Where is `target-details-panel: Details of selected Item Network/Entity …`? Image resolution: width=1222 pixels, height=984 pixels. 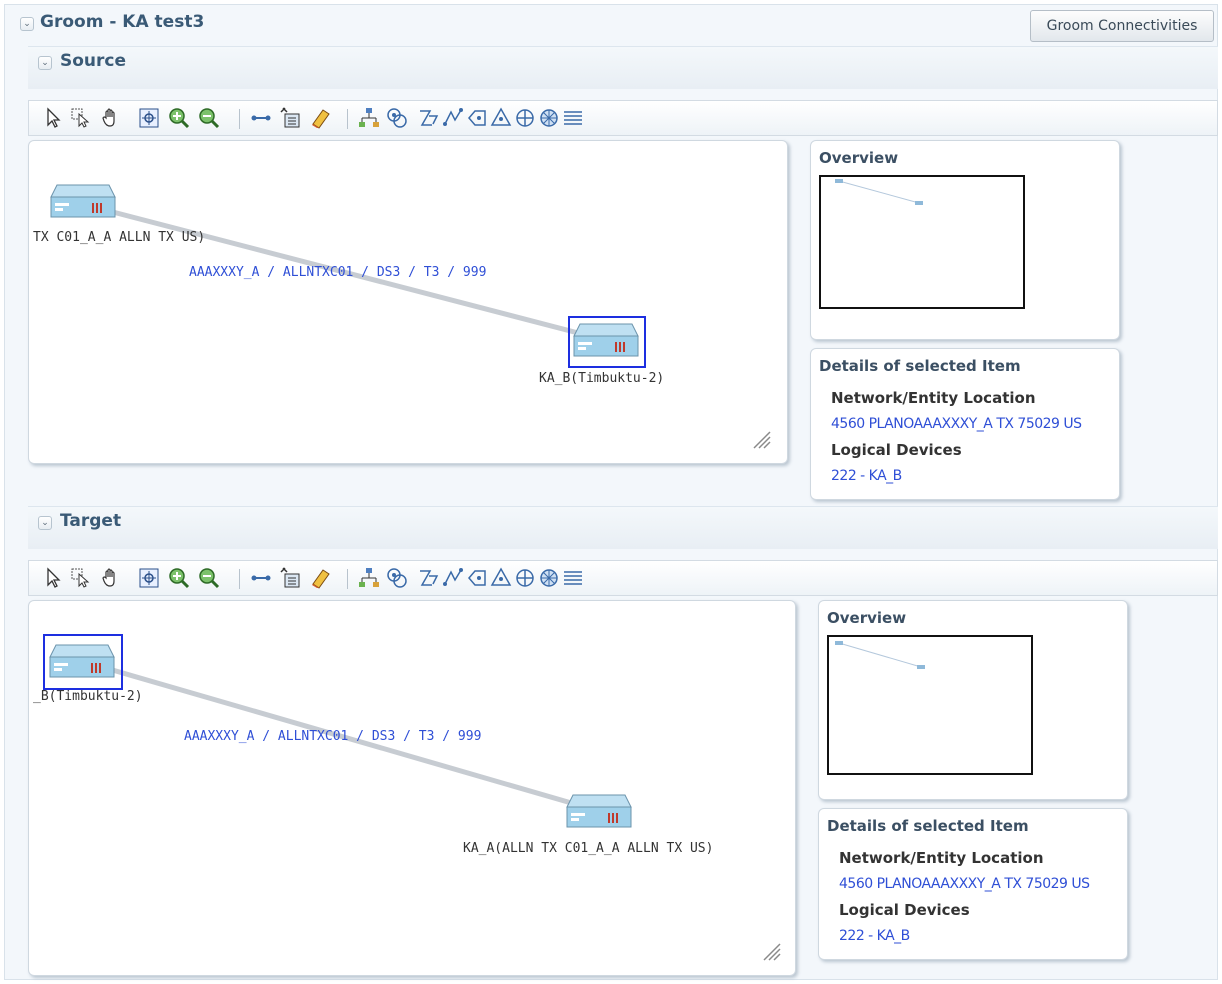
target-details-panel: Details of selected Item Network/Entity … is located at coordinates (973, 884).